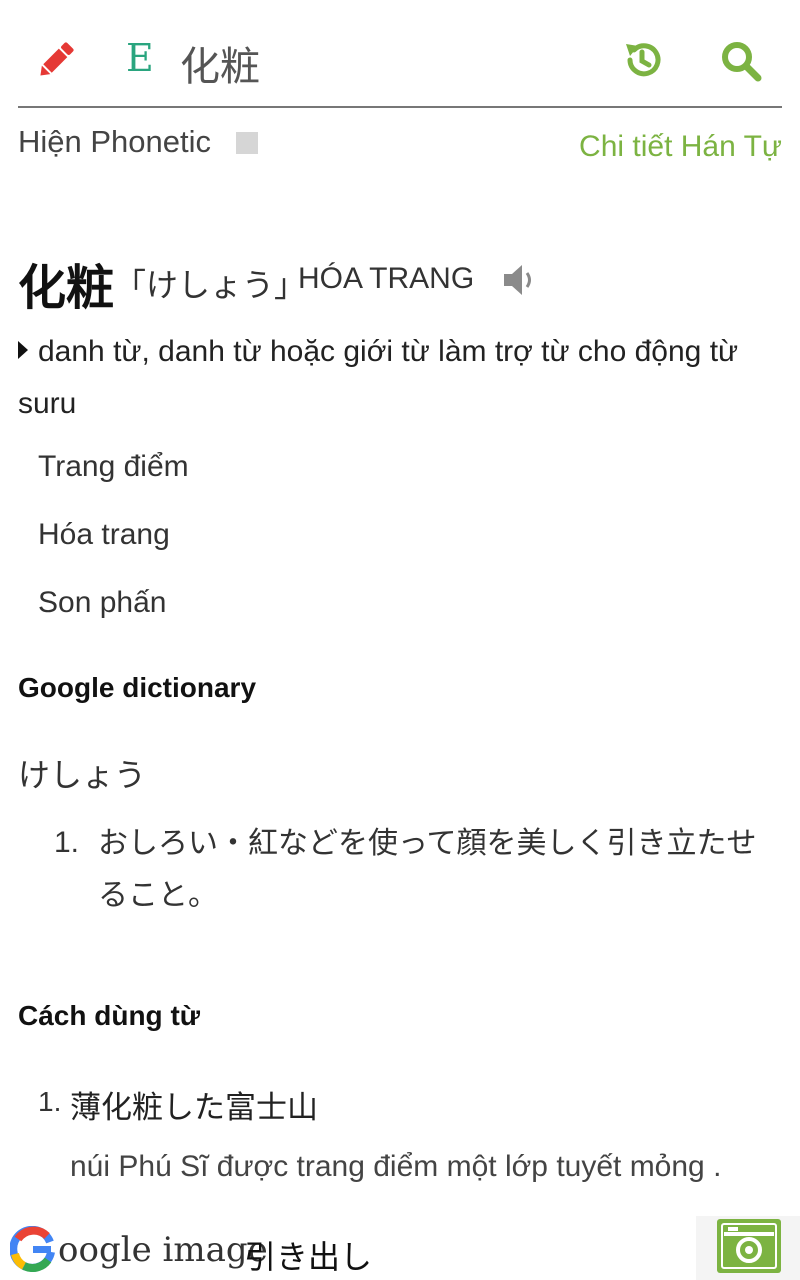 The image size is (800, 1280). Describe the element at coordinates (66, 288) in the screenshot. I see `entry-word: 化粧` at that location.